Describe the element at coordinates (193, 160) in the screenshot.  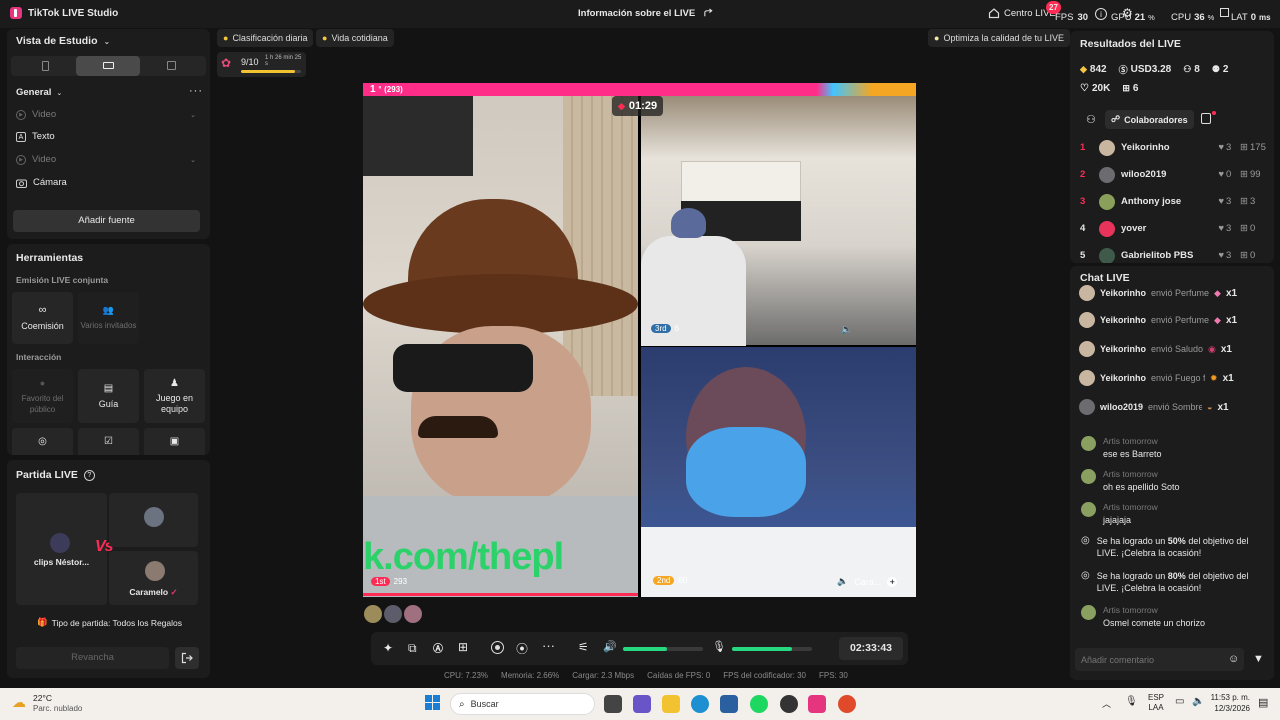
I see `chevron-down-icon: ⌄` at that location.